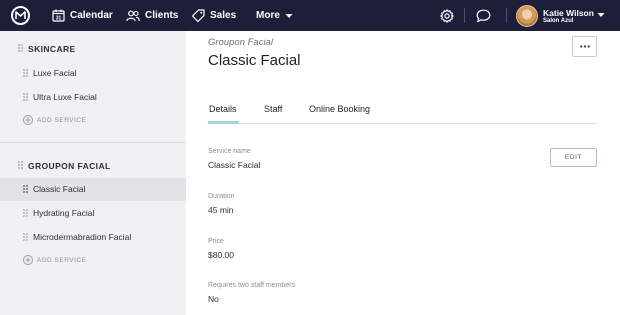 The height and width of the screenshot is (315, 620). What do you see at coordinates (69, 166) in the screenshot?
I see `category-name: GROUPON FACIAL` at bounding box center [69, 166].